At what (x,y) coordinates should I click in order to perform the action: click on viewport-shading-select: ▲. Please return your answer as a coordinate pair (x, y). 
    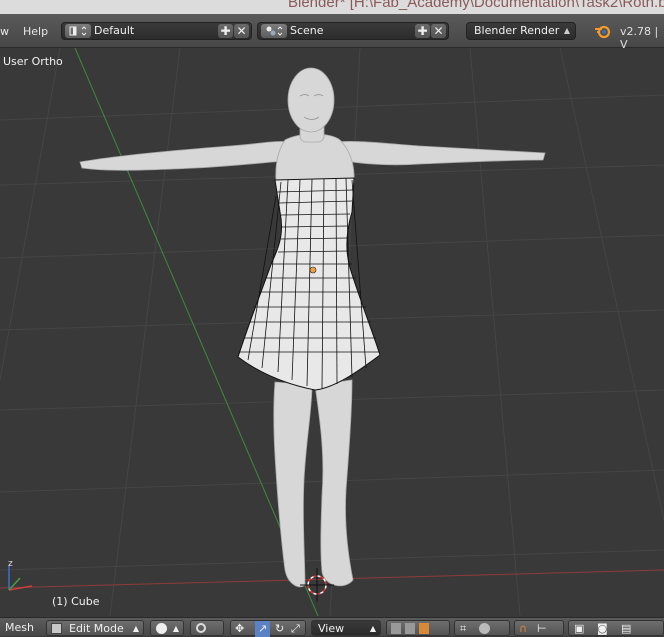
    Looking at the image, I should click on (167, 628).